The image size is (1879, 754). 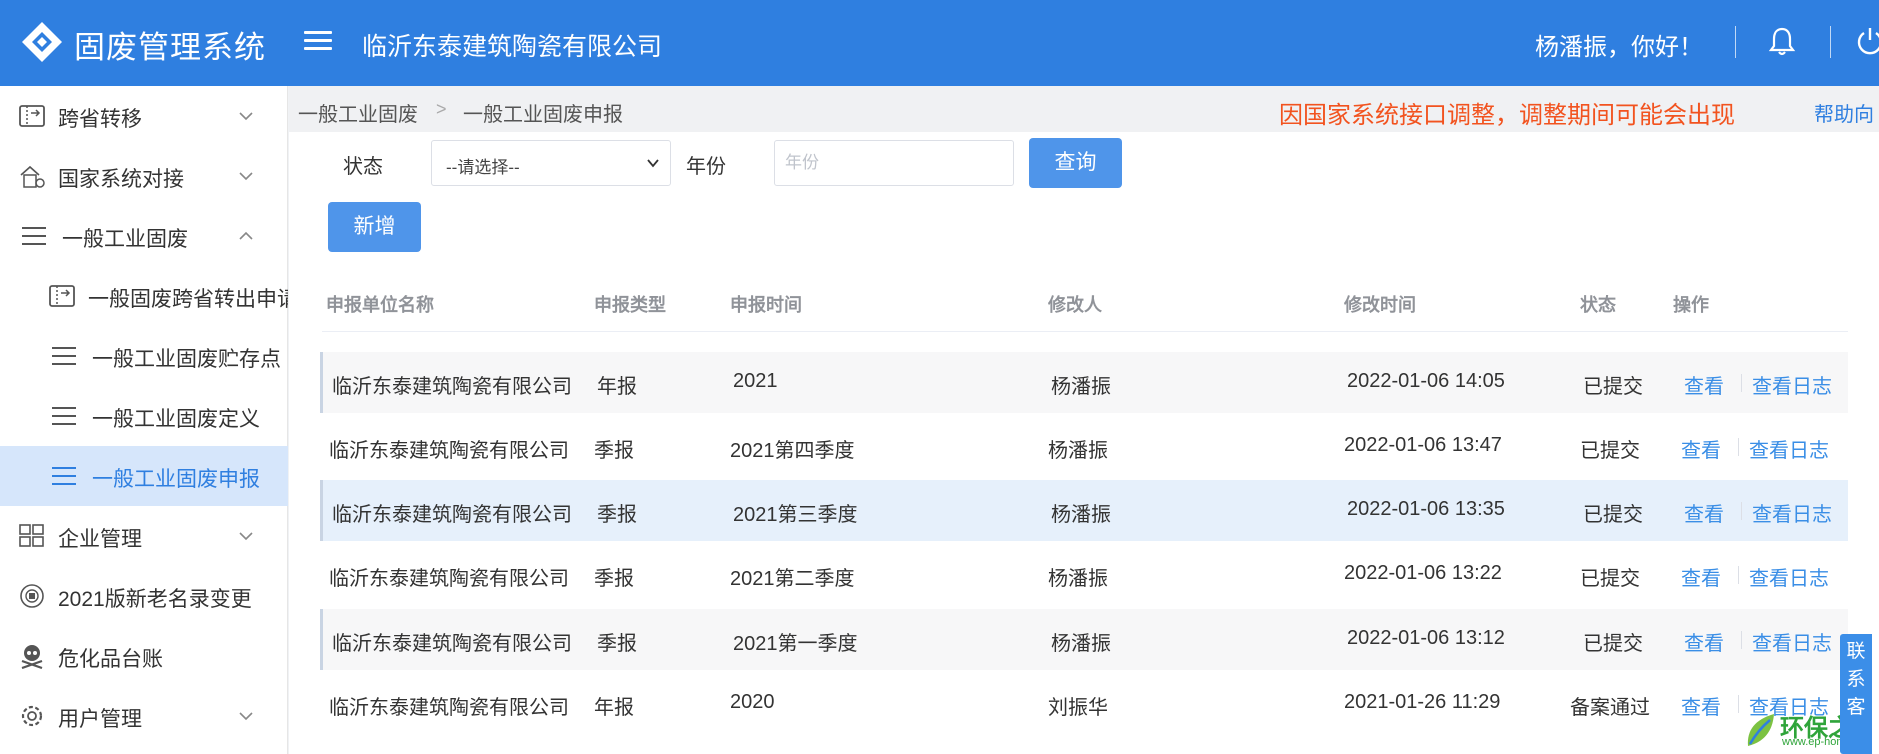 I want to click on leaf-logo-icon, so click(x=1760, y=730).